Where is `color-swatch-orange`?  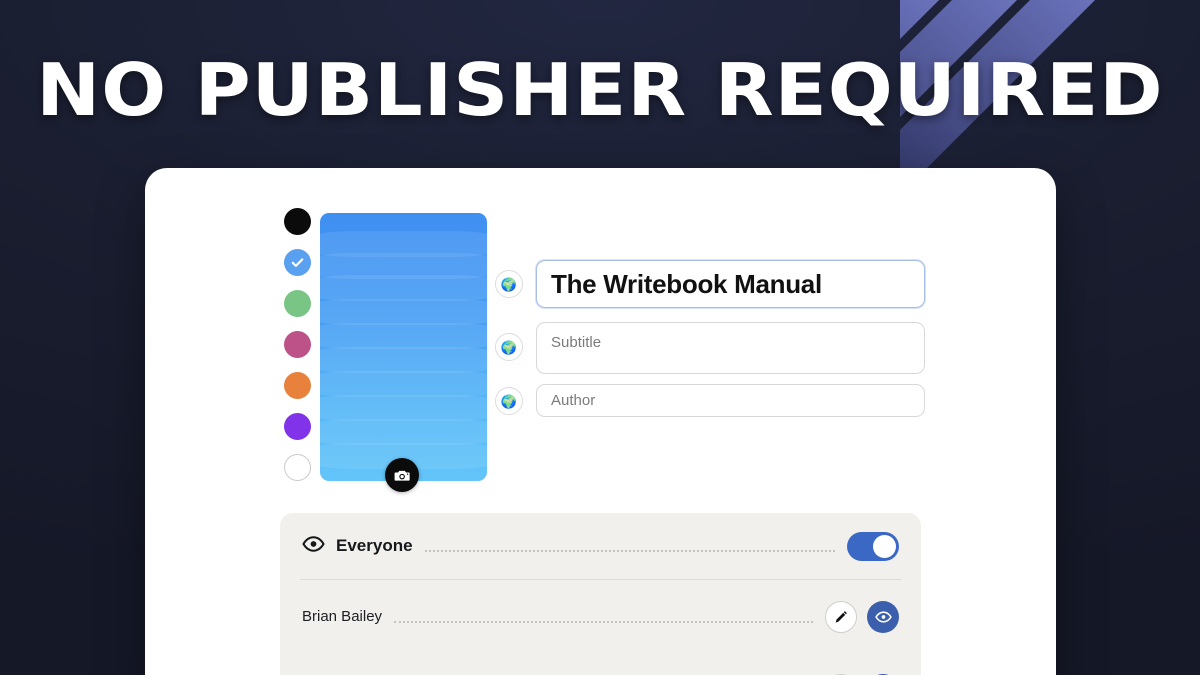 color-swatch-orange is located at coordinates (297, 385).